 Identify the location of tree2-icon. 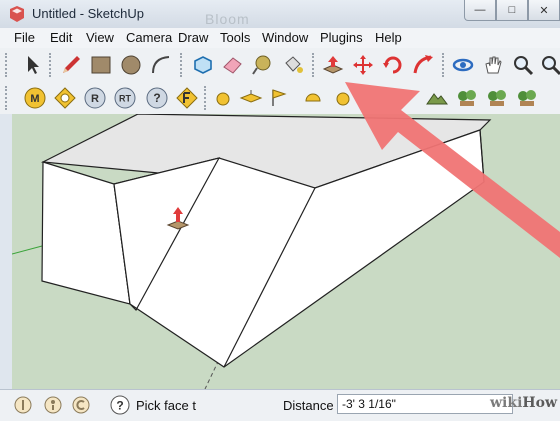
(497, 98).